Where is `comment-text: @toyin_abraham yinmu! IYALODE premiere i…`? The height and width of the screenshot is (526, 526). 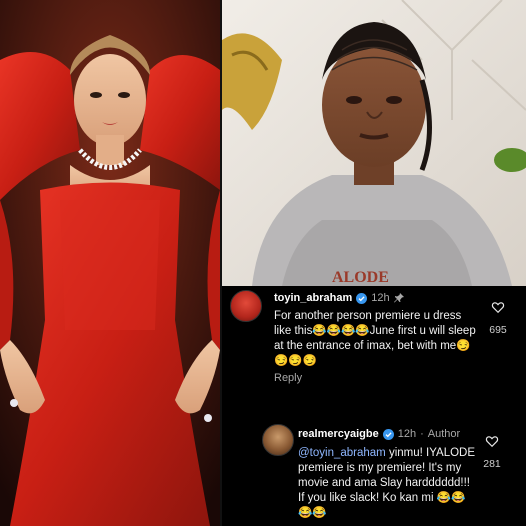 comment-text: @toyin_abraham yinmu! IYALODE premiere i… is located at coordinates (388, 483).